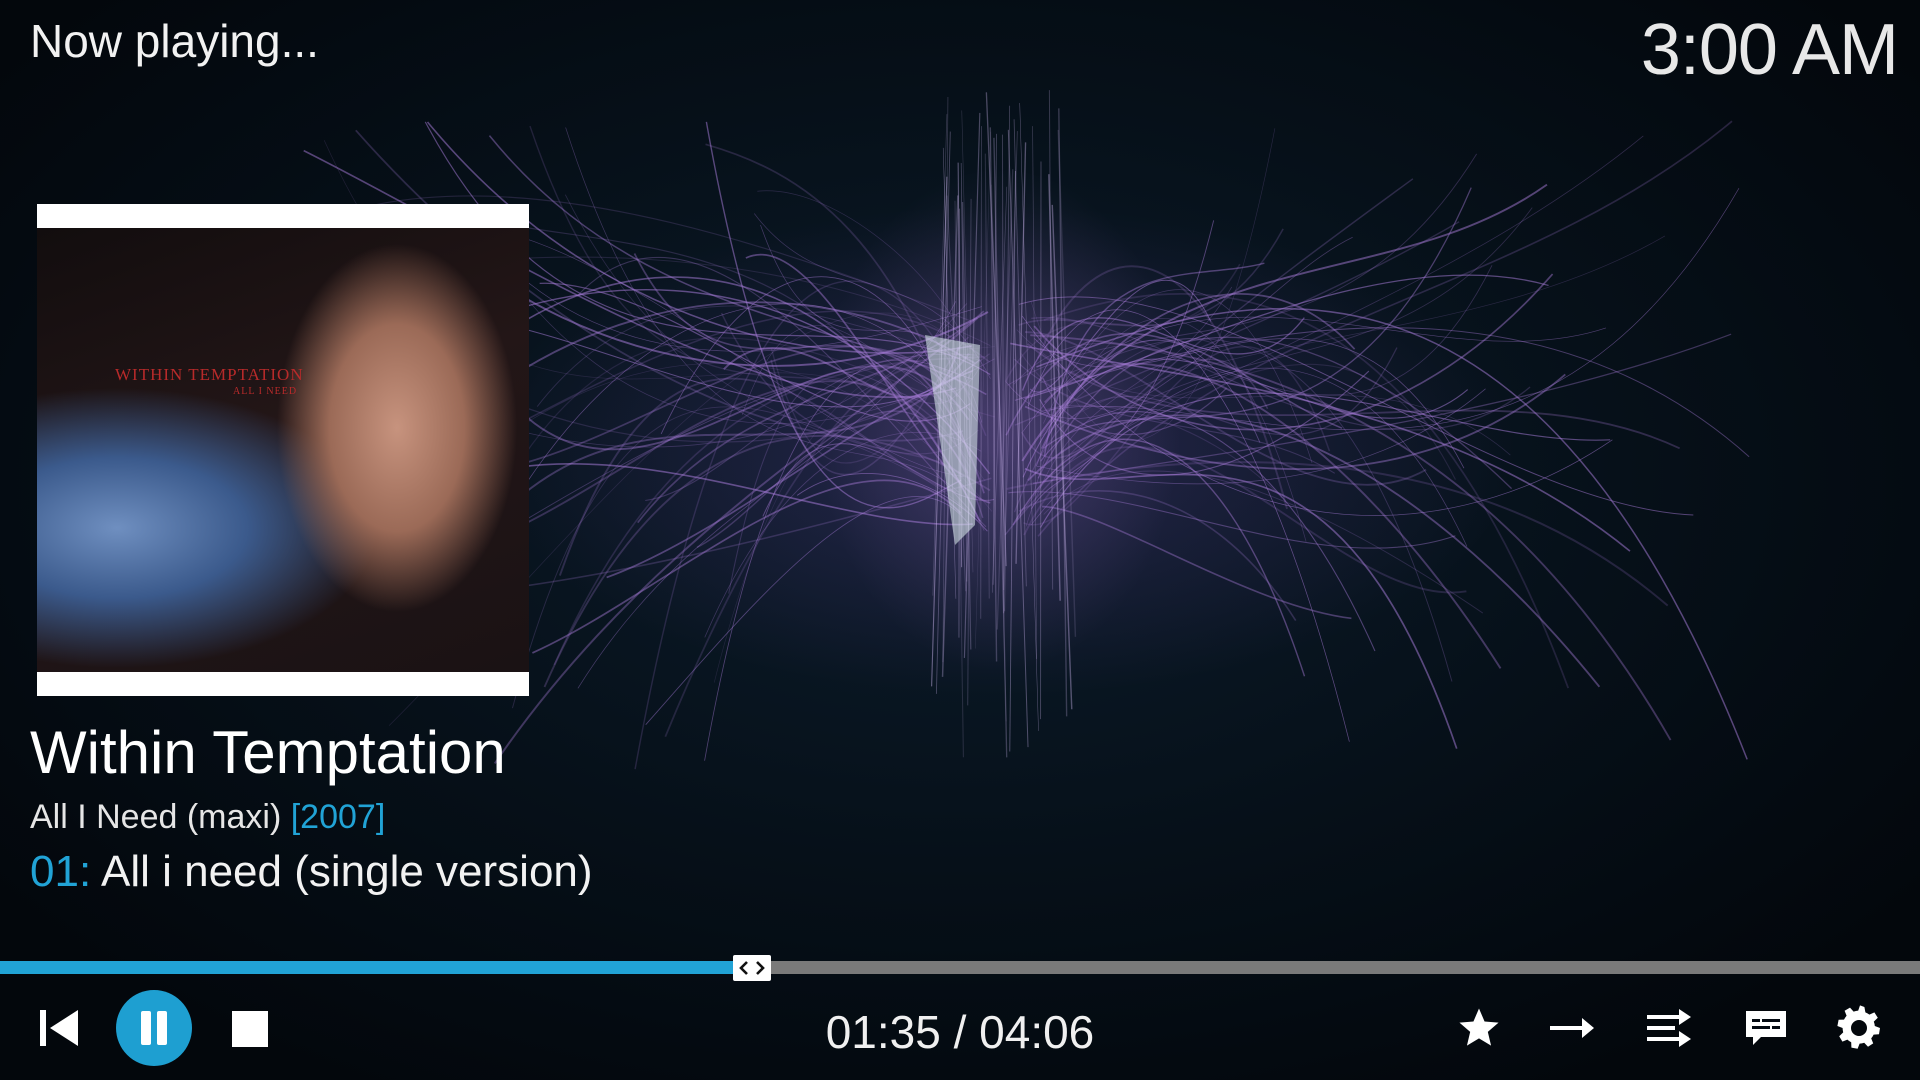  I want to click on track-number: 01:, so click(61, 871).